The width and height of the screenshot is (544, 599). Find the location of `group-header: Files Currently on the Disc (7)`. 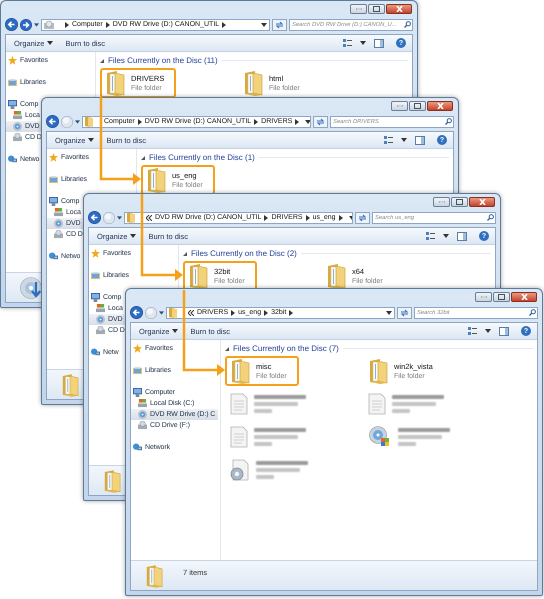

group-header: Files Currently on the Disc (7) is located at coordinates (286, 348).